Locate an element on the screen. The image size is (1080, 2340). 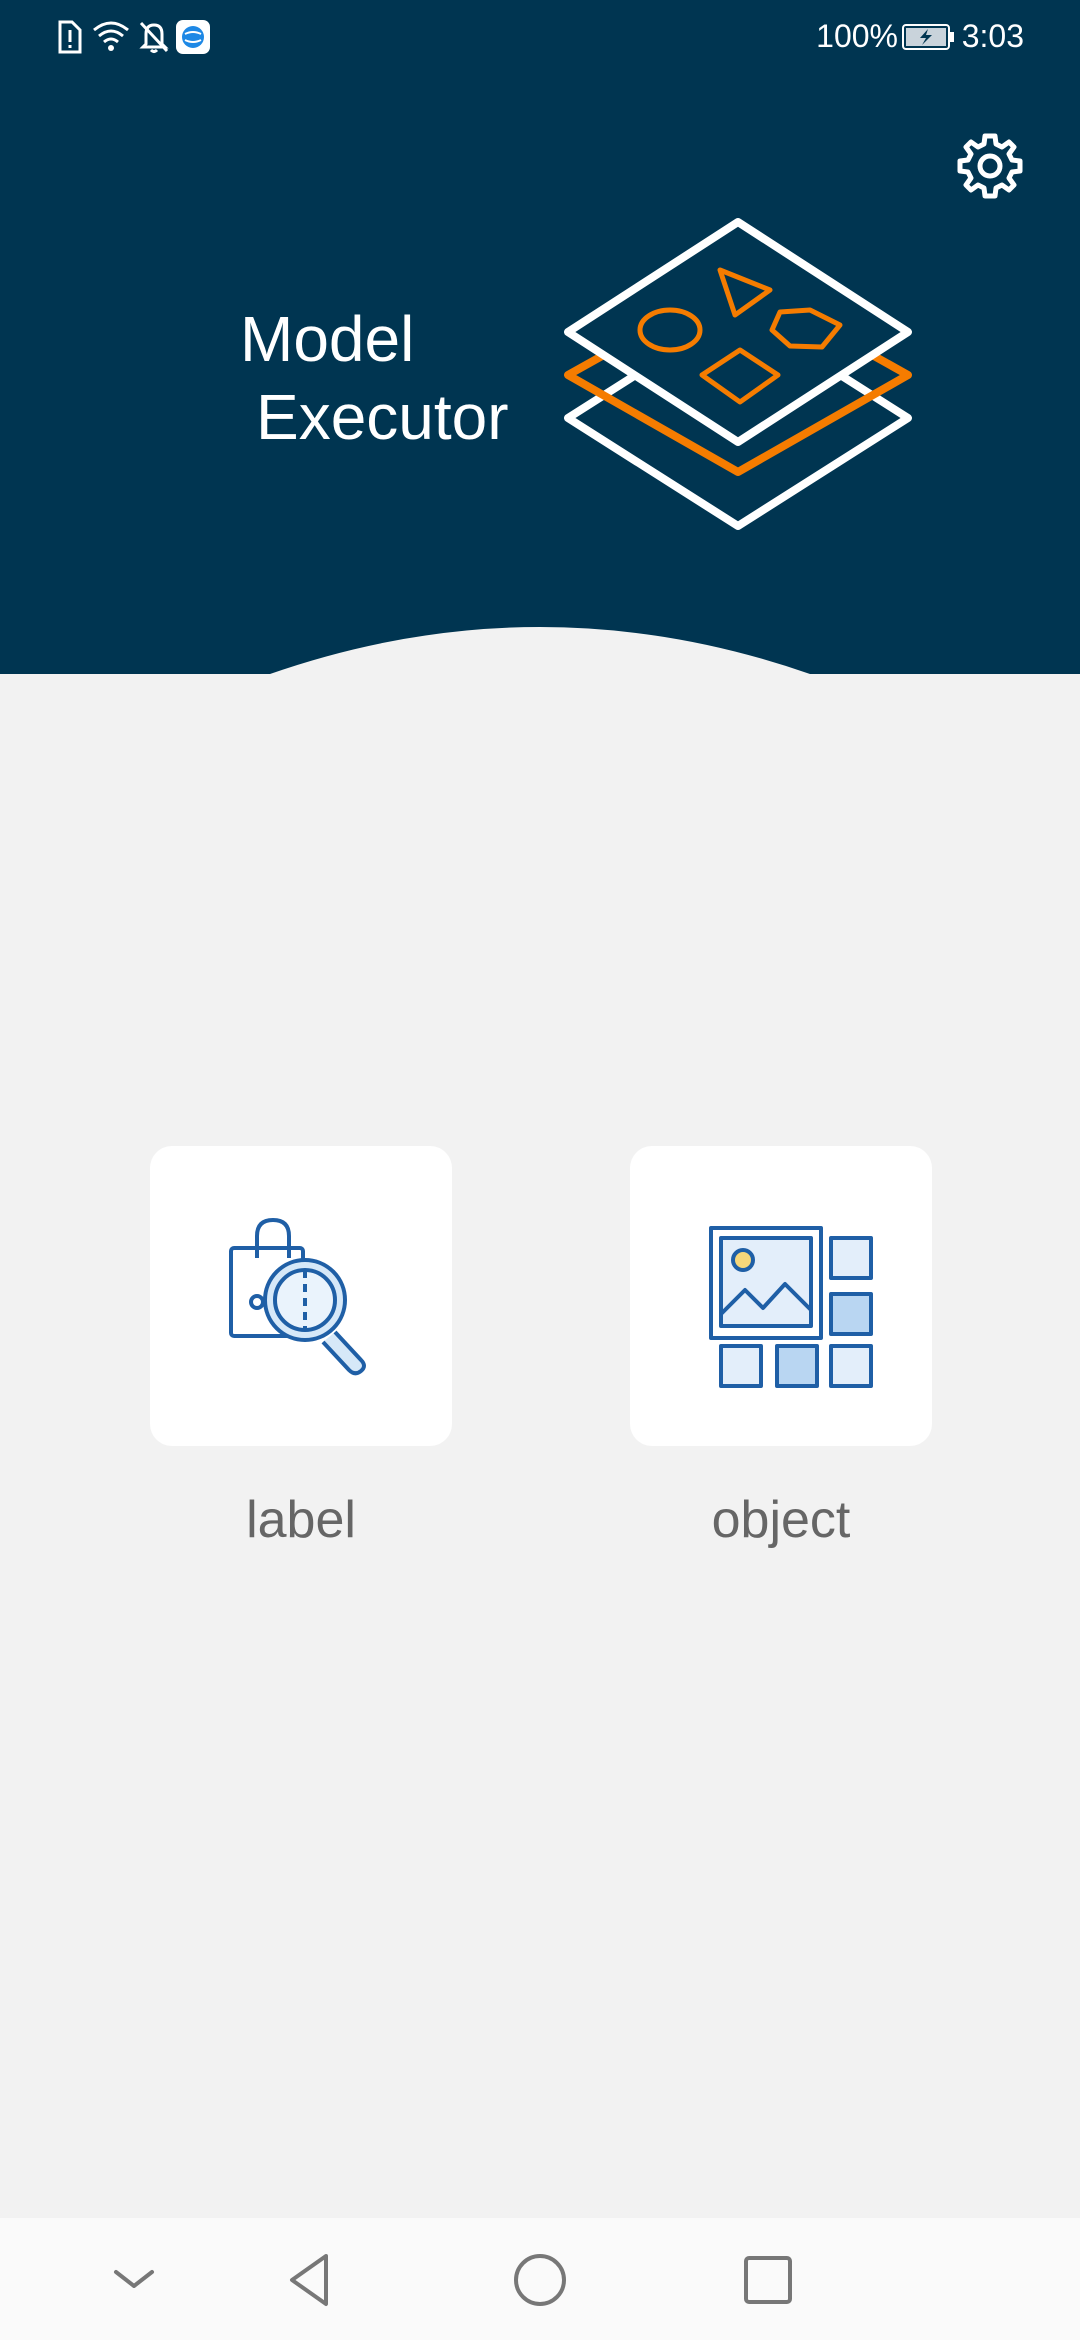
system-nav-bar is located at coordinates (540, 2279).